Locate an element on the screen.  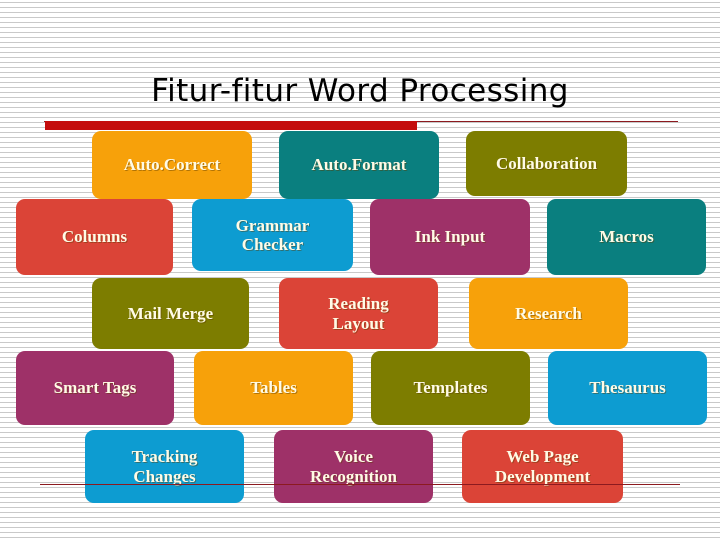
feature-box-label: Auto.Format is located at coordinates (359, 165).